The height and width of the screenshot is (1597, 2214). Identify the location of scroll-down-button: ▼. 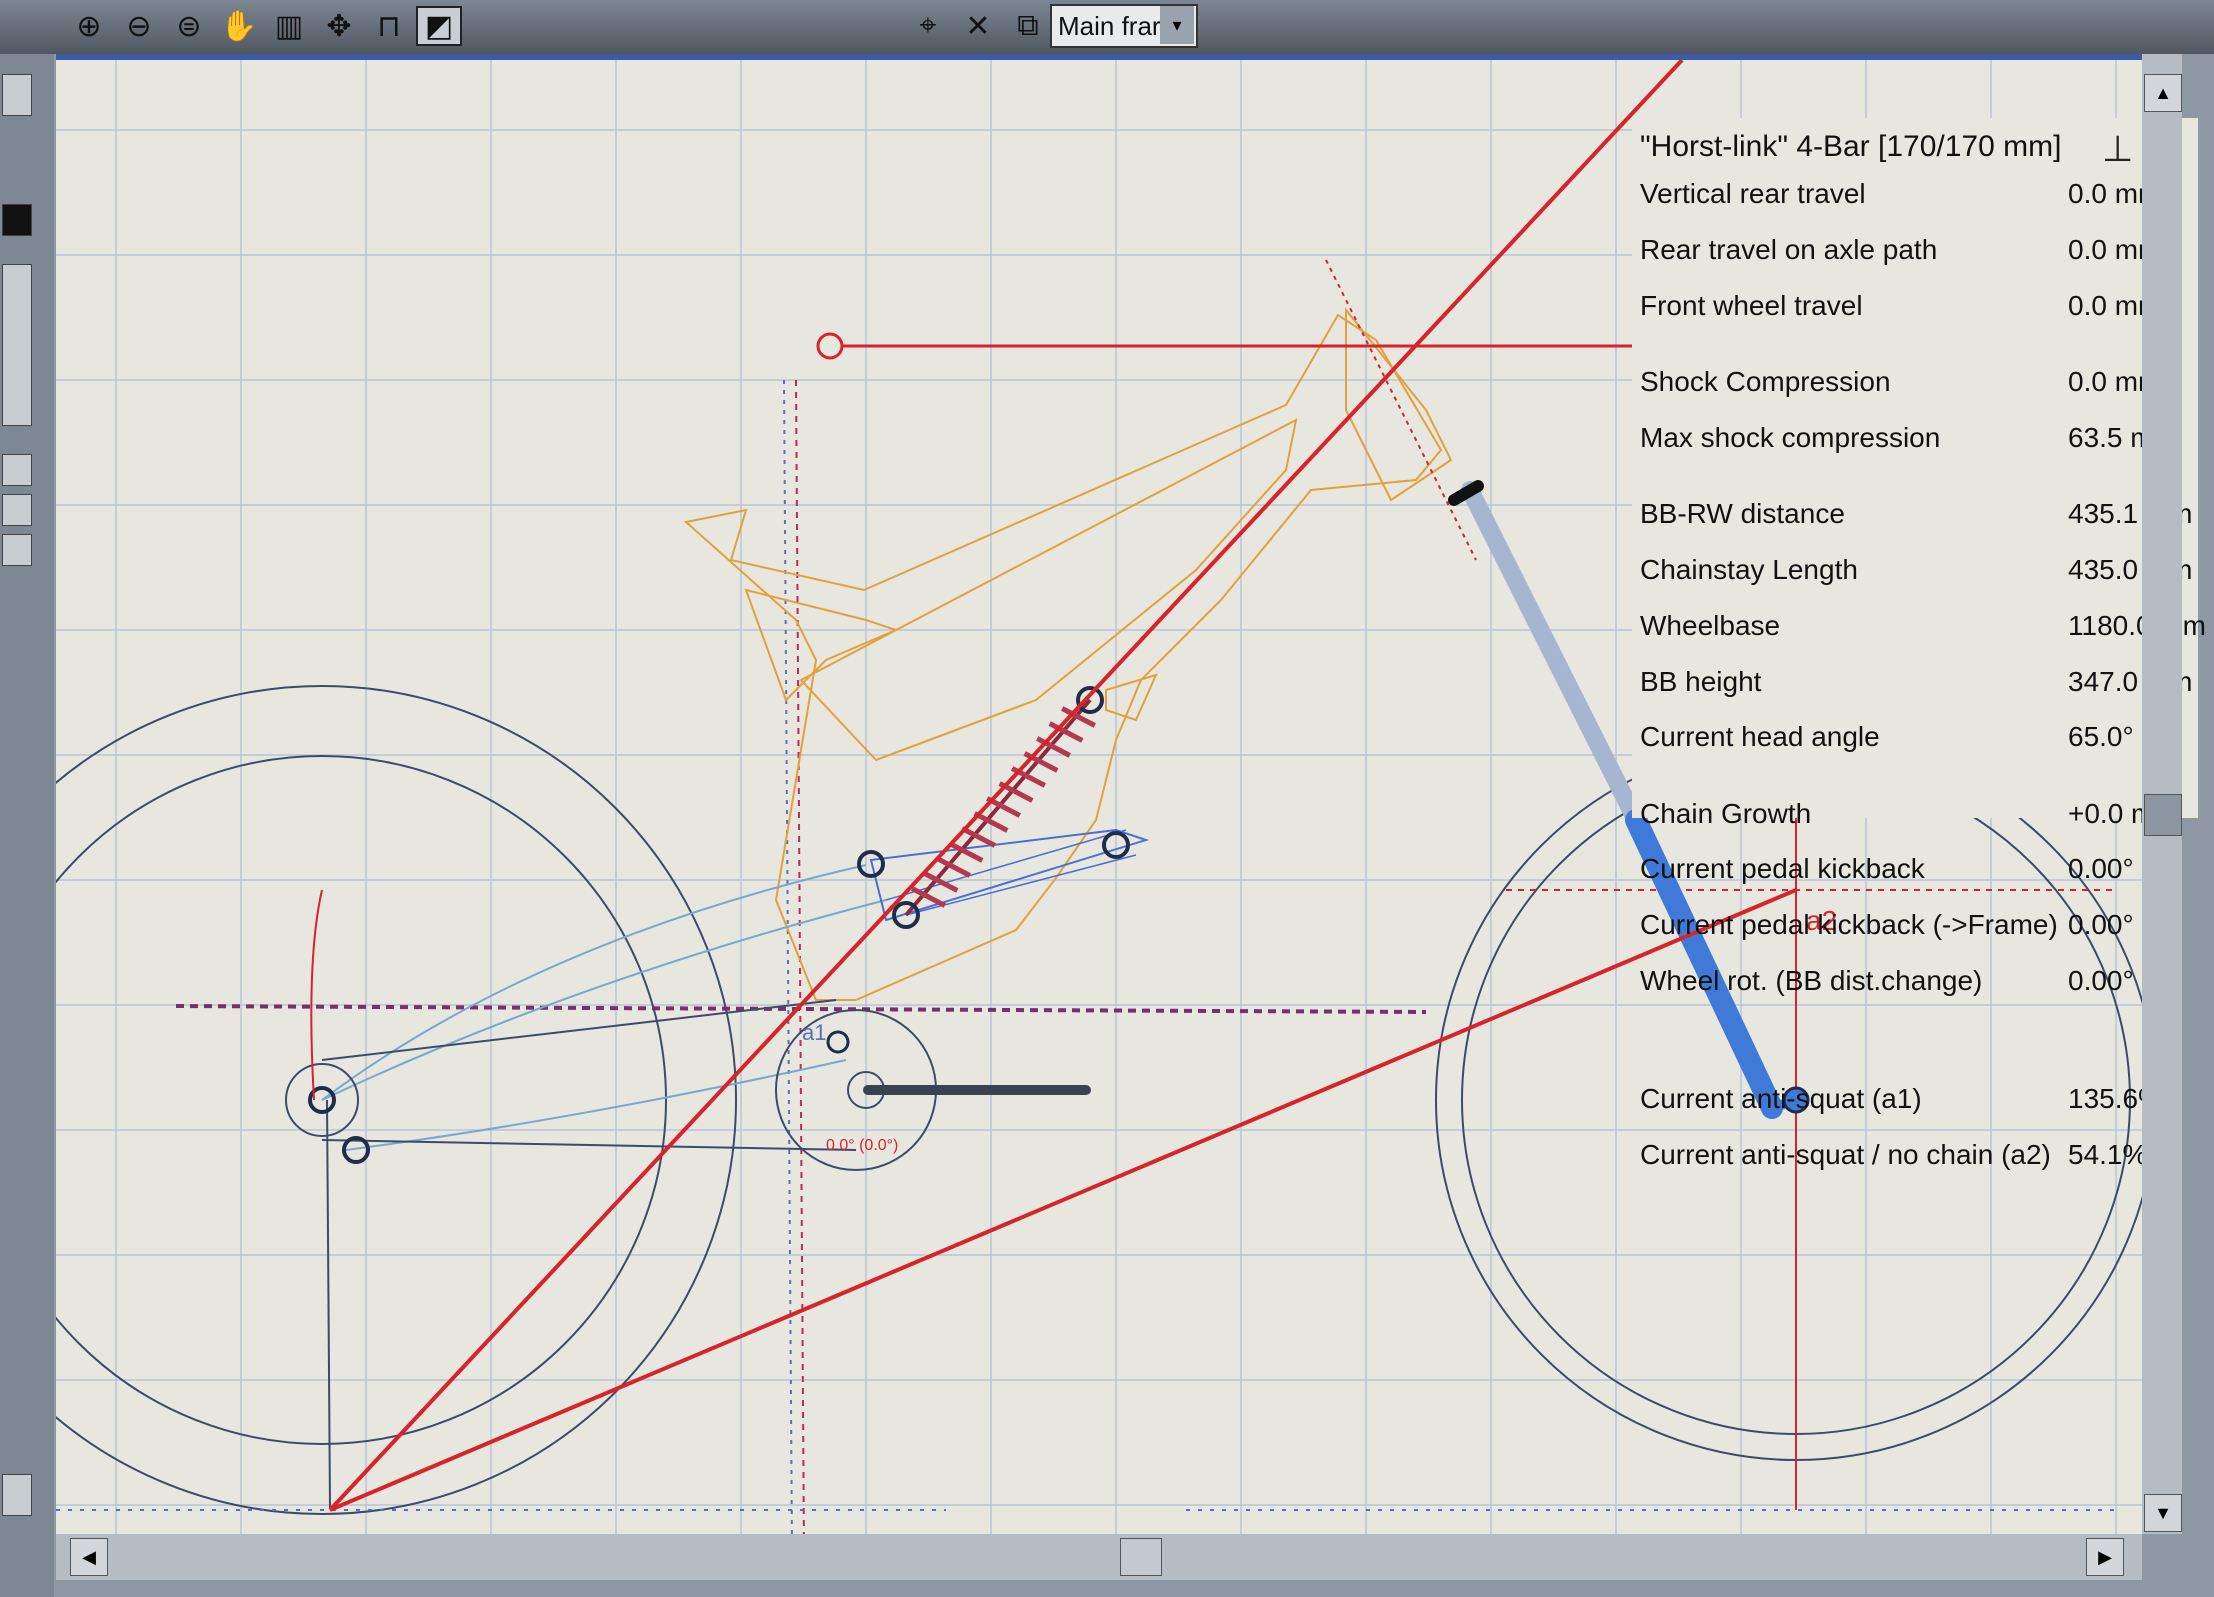
(2163, 1513).